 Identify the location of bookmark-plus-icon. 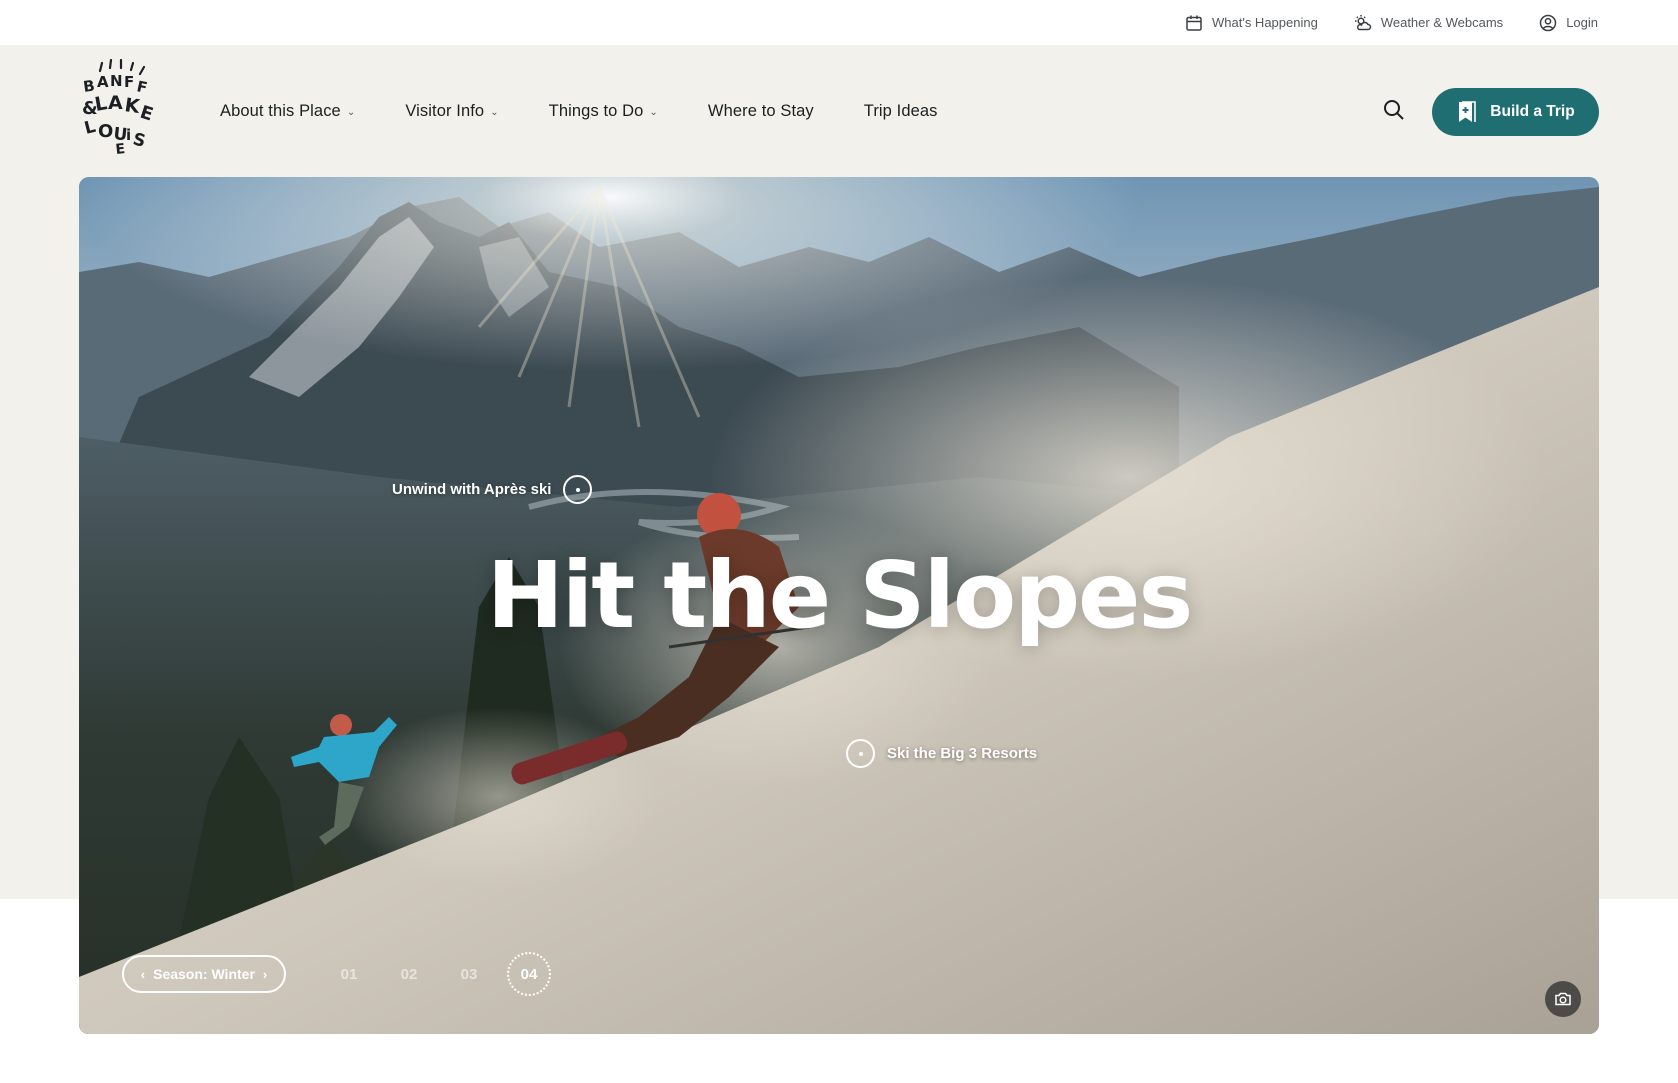
(1468, 111).